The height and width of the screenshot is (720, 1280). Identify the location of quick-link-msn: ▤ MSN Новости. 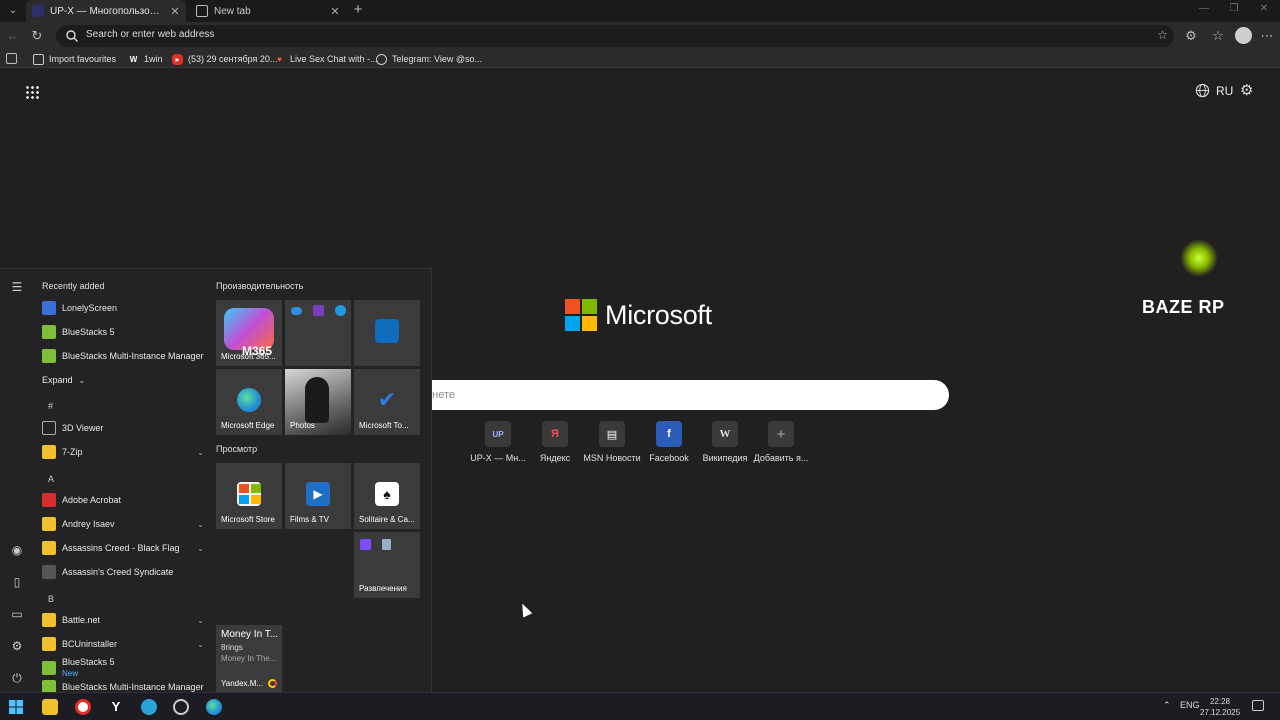
(612, 442).